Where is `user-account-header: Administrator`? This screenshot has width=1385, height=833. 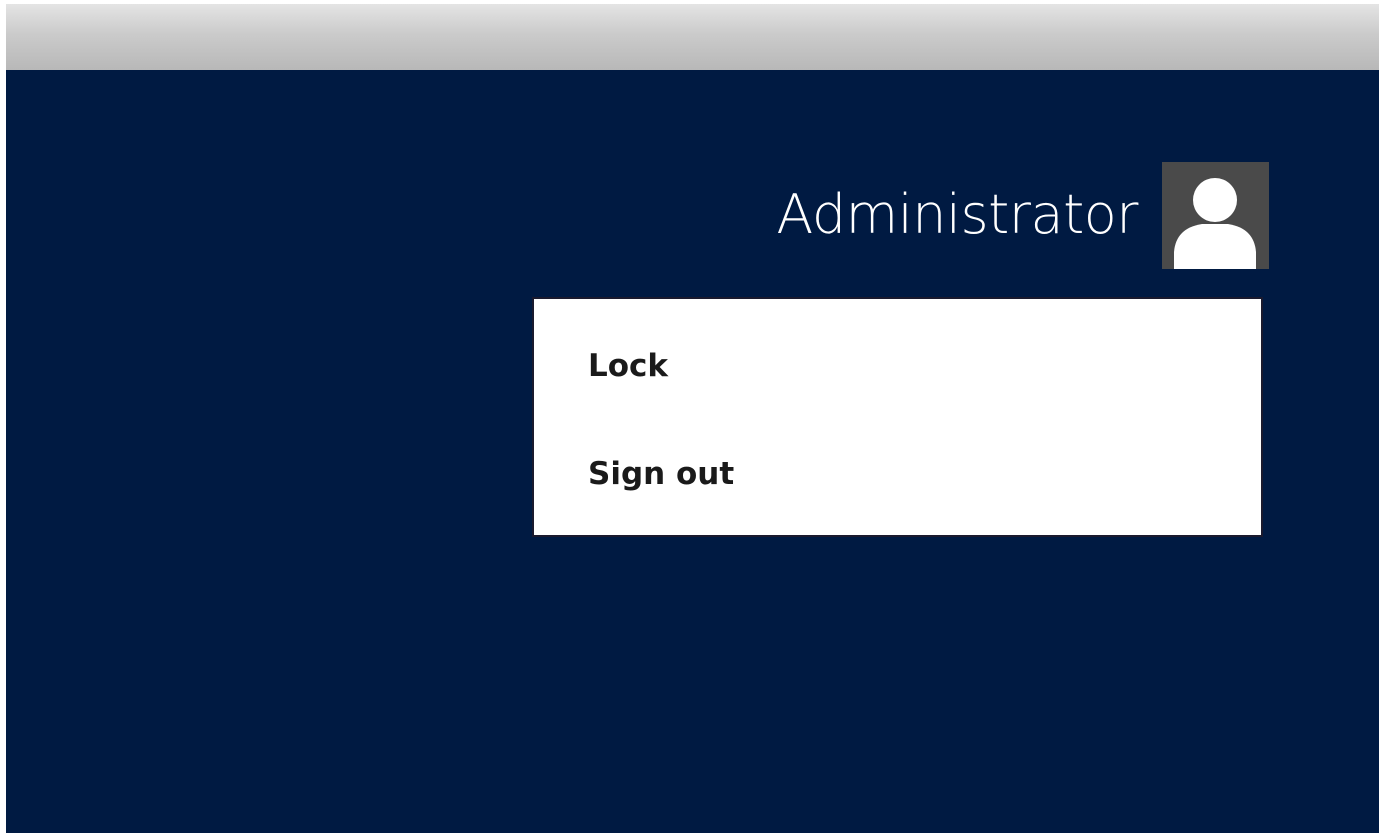
user-account-header: Administrator is located at coordinates (1022, 215).